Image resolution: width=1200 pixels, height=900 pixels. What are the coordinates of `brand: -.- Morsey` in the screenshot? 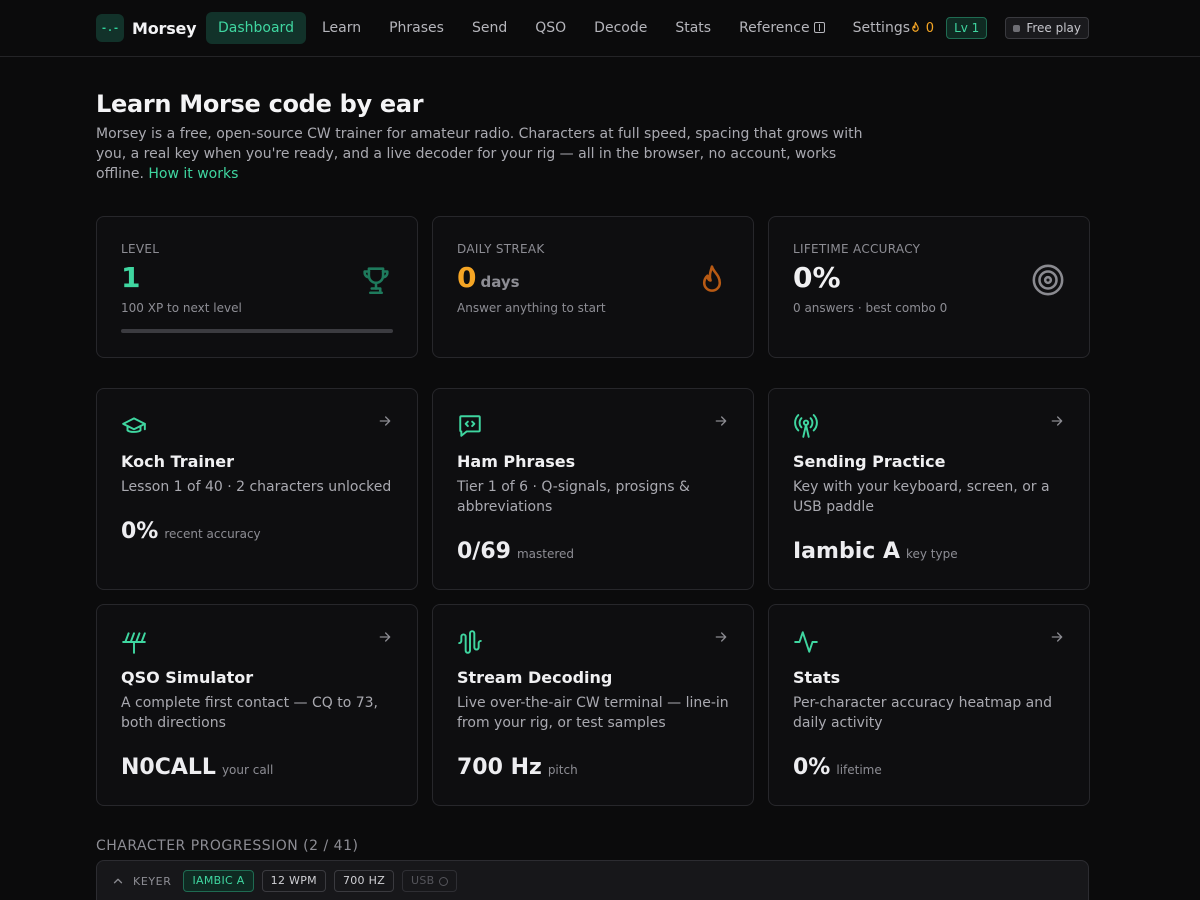 It's located at (146, 28).